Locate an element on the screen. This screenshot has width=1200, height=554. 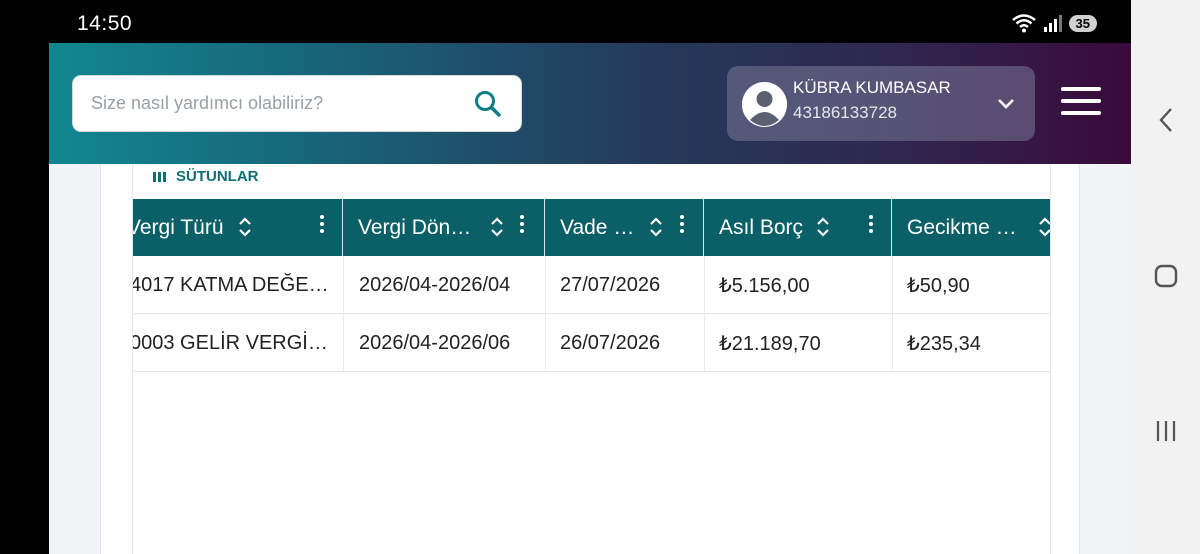
column-header-label: Vergi Türü is located at coordinates (178, 227).